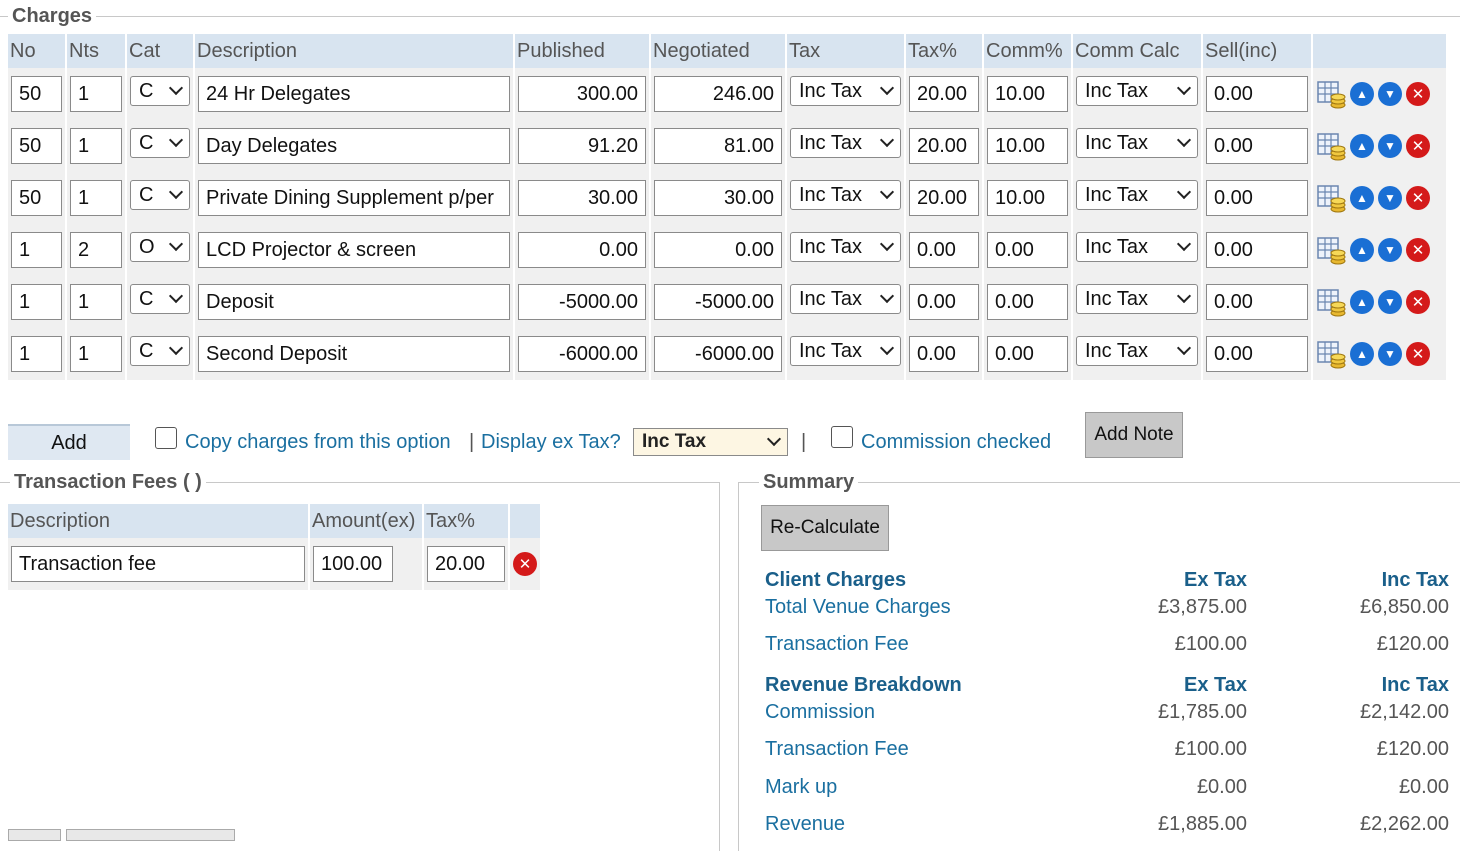 The image size is (1460, 851). Describe the element at coordinates (718, 94) in the screenshot. I see `negotiated-input: 246.00` at that location.